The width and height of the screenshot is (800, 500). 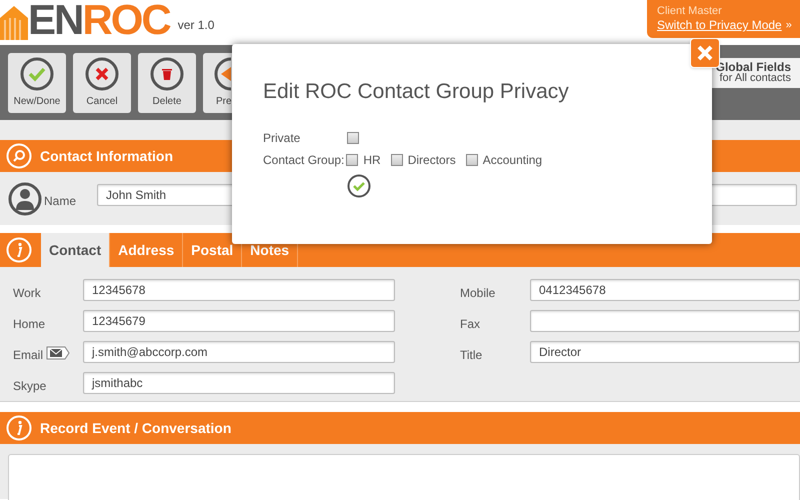 I want to click on toolbar-button: Delete, so click(x=167, y=82).